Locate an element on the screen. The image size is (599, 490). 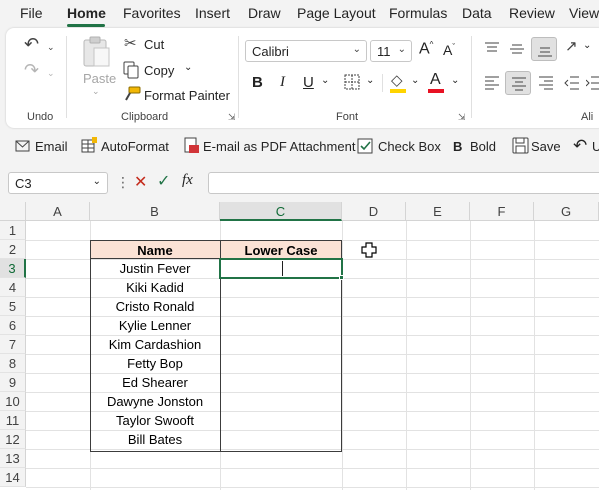
save-button: Save is located at coordinates (546, 146).